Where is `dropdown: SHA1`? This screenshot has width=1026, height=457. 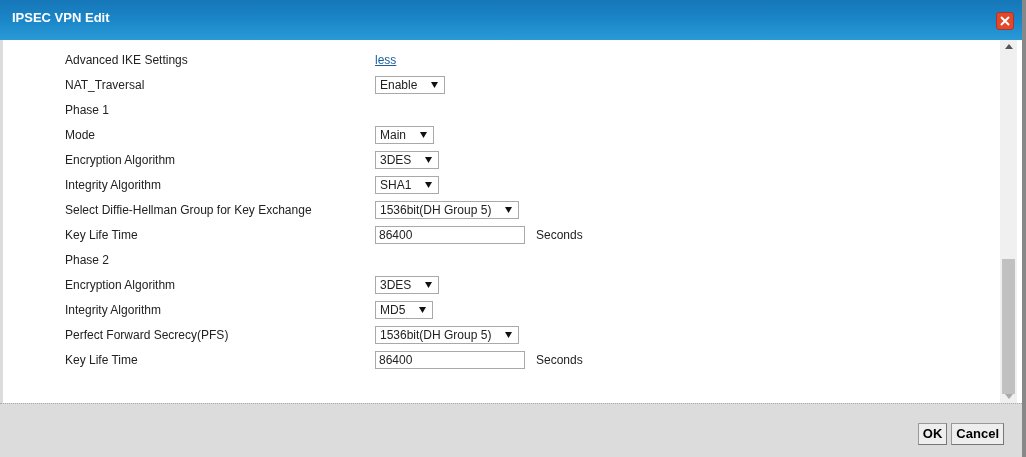 dropdown: SHA1 is located at coordinates (407, 184).